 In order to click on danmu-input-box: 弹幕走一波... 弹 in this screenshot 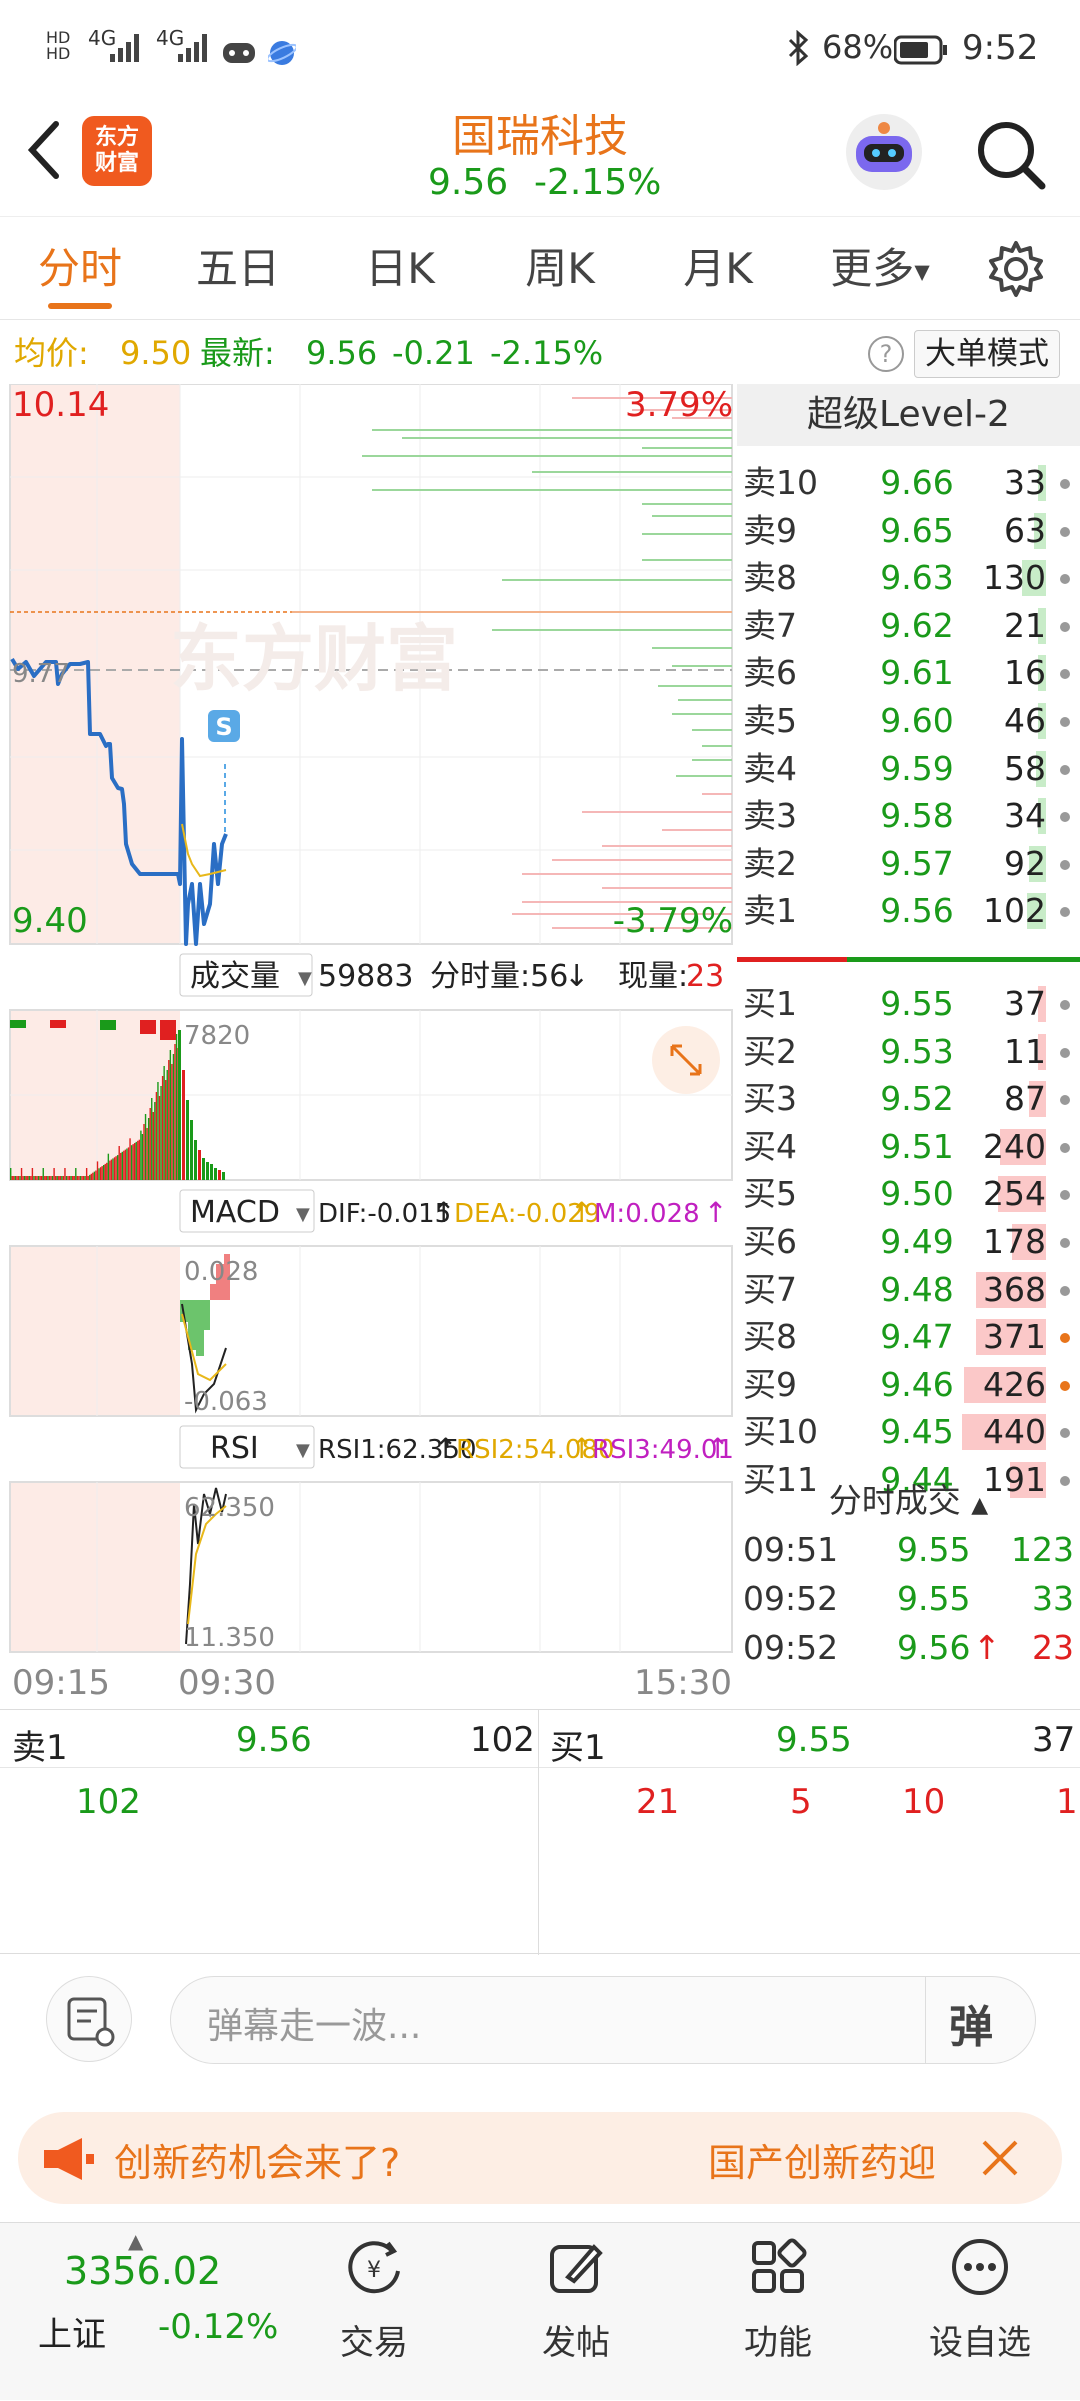, I will do `click(603, 2020)`.